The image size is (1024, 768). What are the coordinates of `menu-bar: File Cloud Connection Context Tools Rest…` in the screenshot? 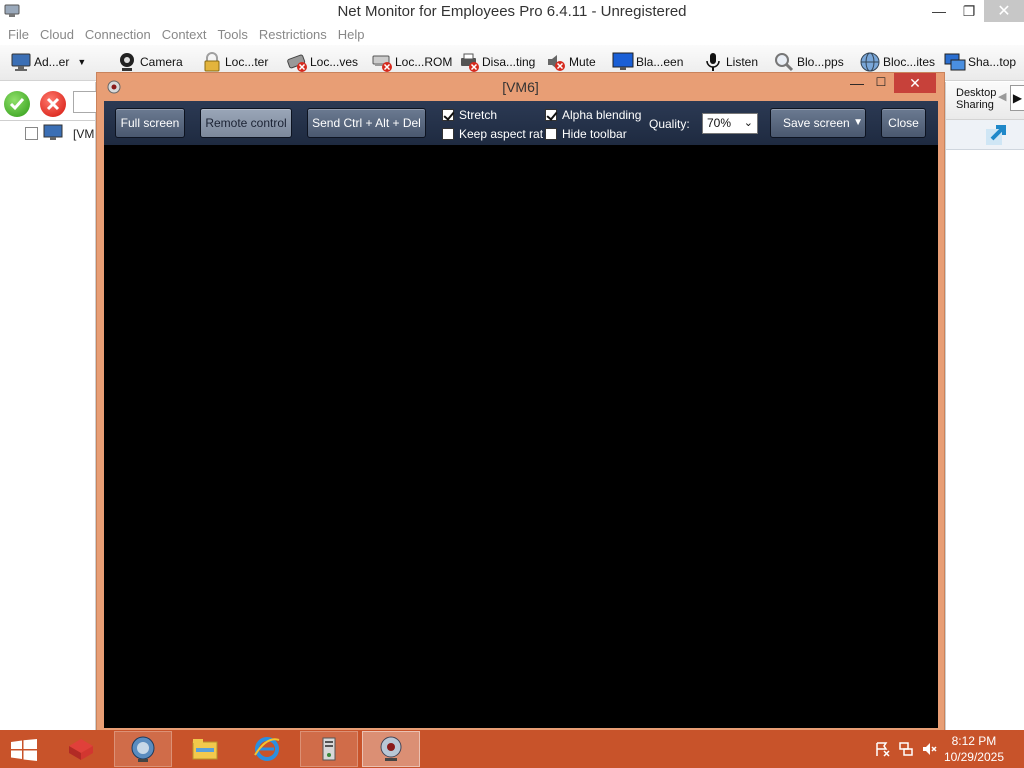 It's located at (512, 34).